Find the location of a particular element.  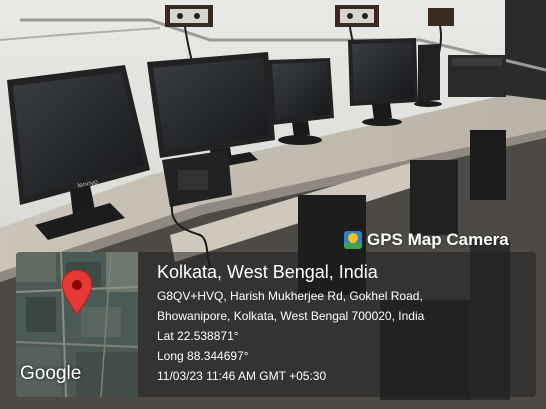

printer-icon is located at coordinates (477, 76).